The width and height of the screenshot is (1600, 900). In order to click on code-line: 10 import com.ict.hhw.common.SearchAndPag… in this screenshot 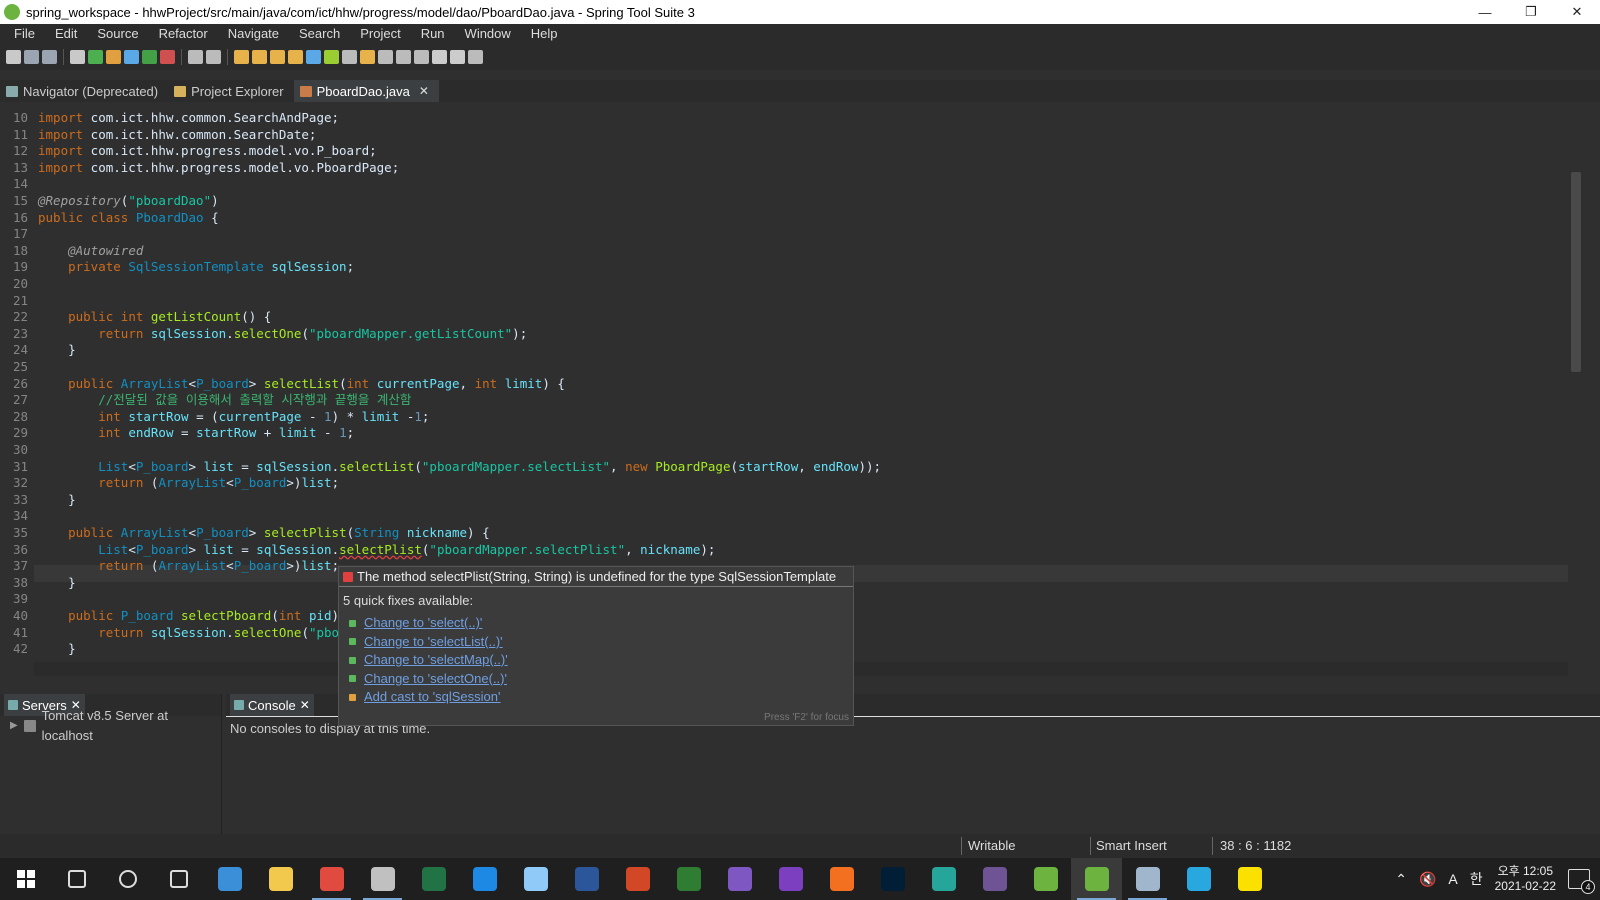, I will do `click(767, 118)`.